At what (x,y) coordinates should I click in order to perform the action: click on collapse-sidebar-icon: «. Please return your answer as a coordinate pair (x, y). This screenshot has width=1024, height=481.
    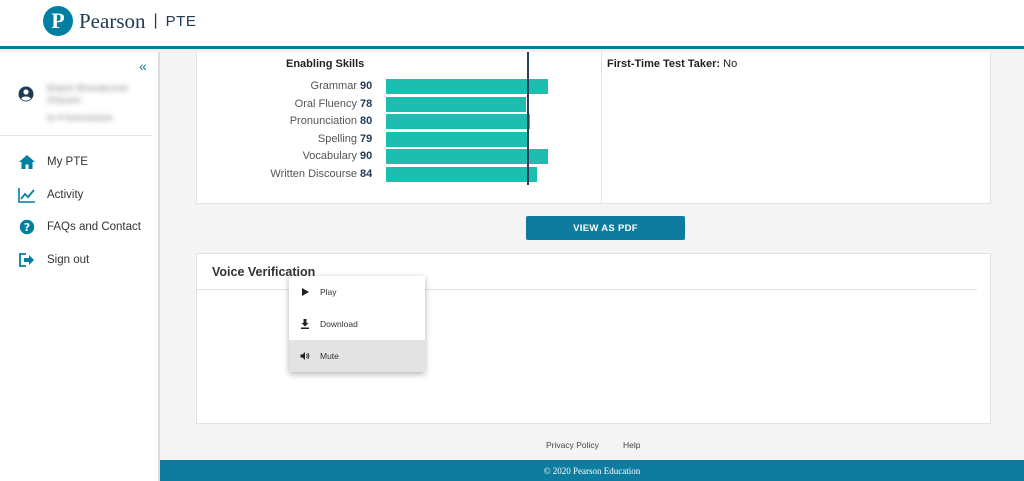
    Looking at the image, I should click on (143, 66).